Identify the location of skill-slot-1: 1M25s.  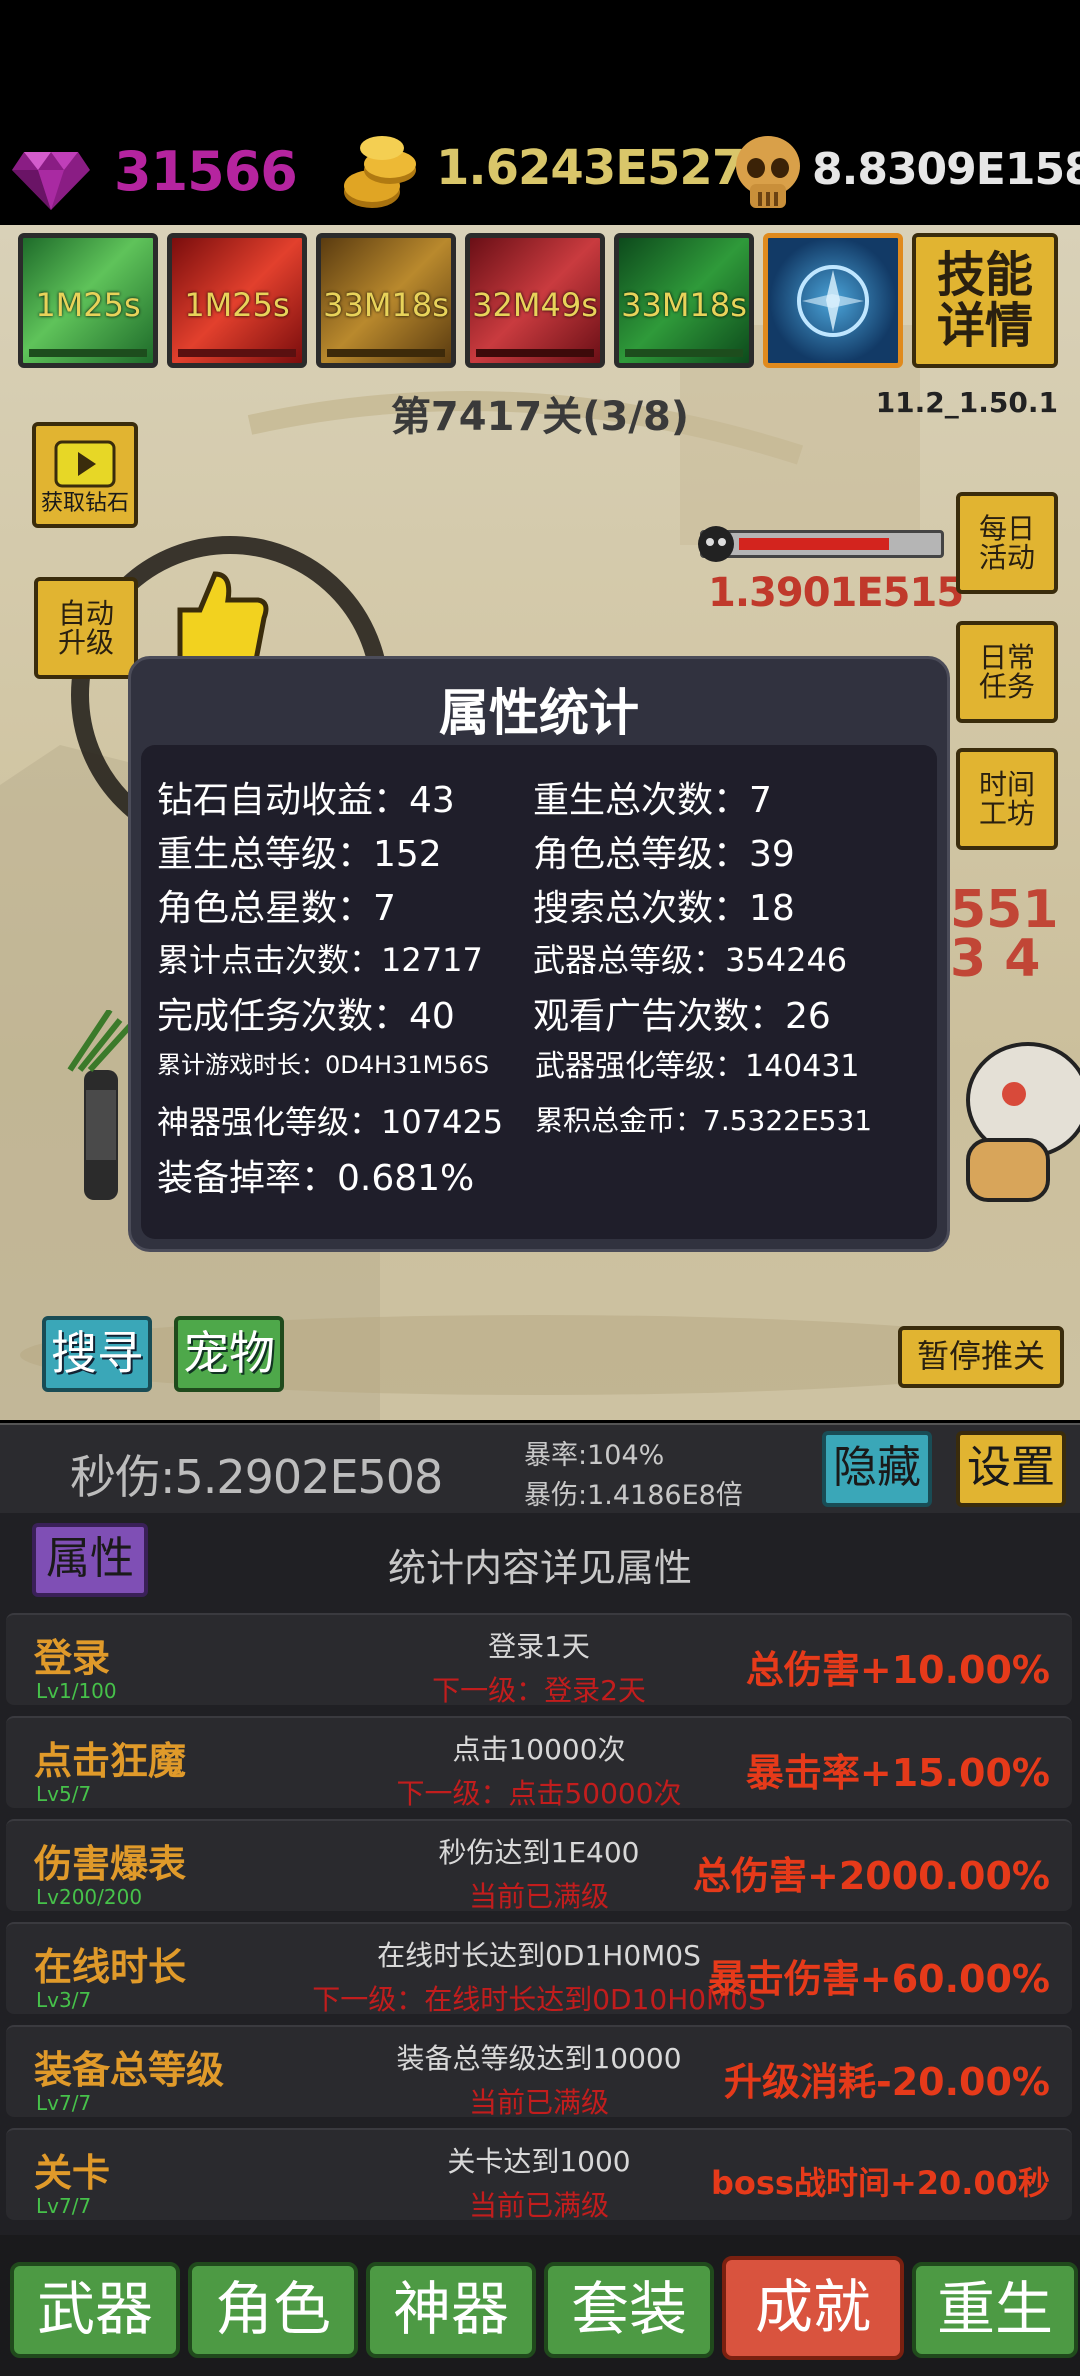
(88, 300).